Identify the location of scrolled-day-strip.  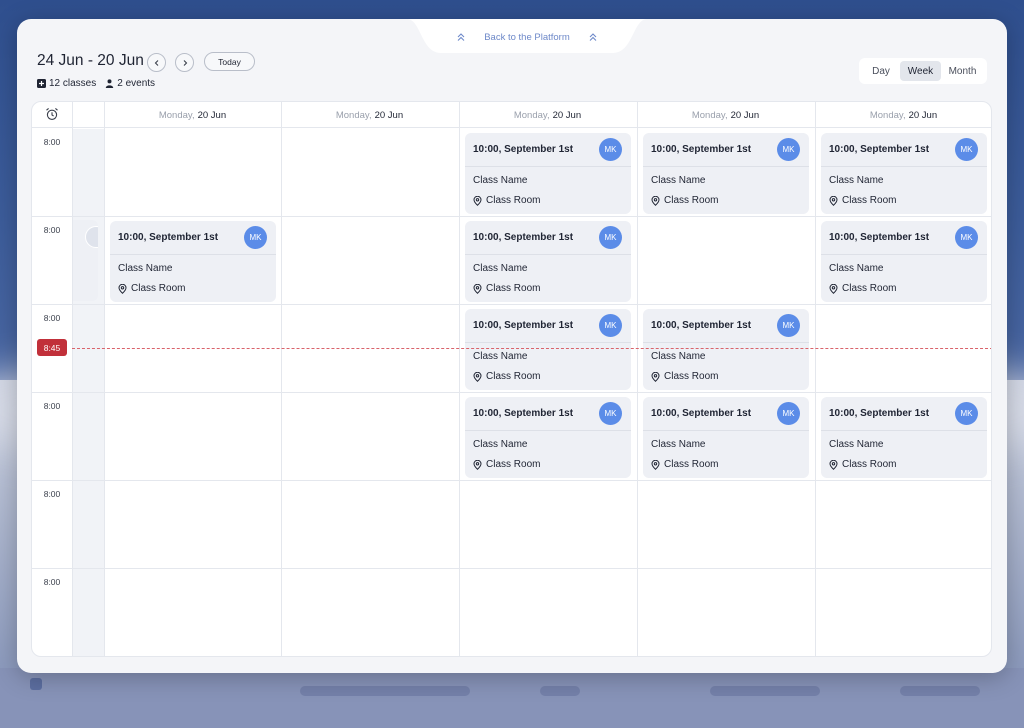
(88, 392).